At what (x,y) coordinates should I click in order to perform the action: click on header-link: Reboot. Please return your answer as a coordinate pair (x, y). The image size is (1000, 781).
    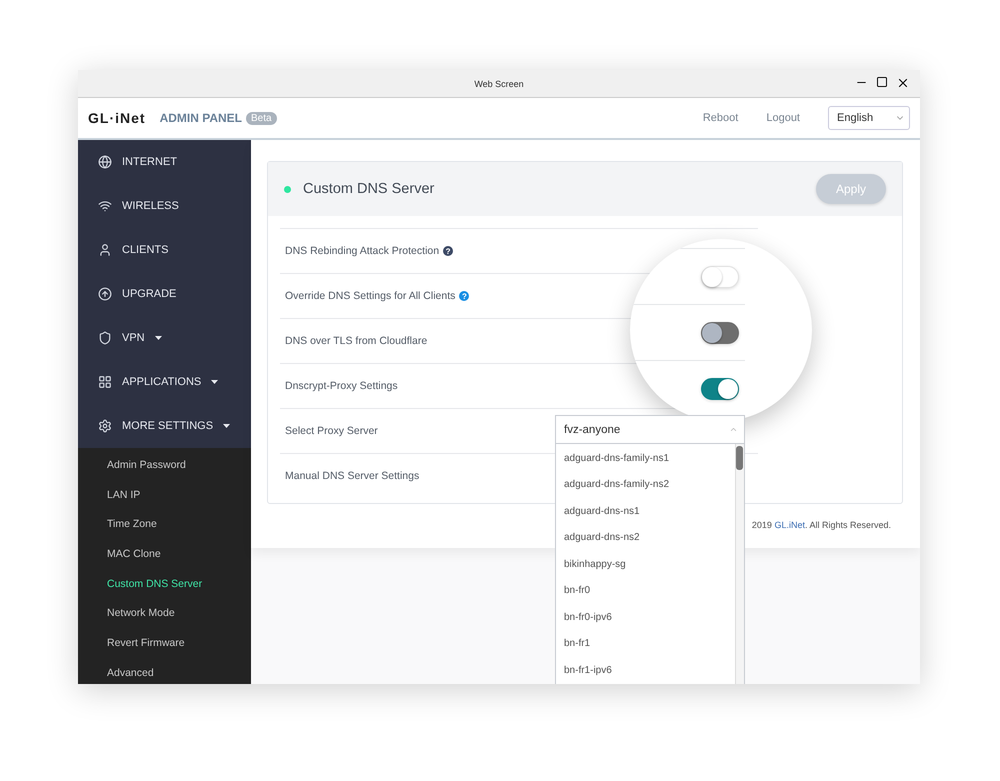
    Looking at the image, I should click on (720, 118).